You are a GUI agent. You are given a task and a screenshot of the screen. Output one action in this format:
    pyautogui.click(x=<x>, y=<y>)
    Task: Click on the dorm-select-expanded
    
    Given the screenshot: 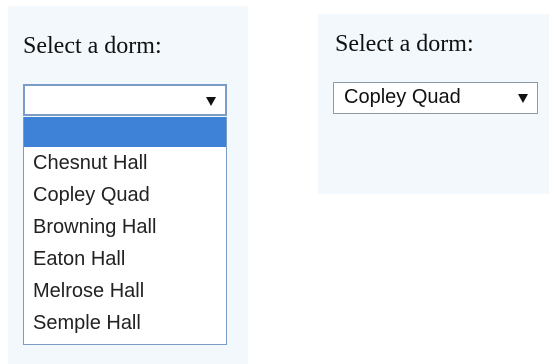 What is the action you would take?
    pyautogui.click(x=125, y=100)
    